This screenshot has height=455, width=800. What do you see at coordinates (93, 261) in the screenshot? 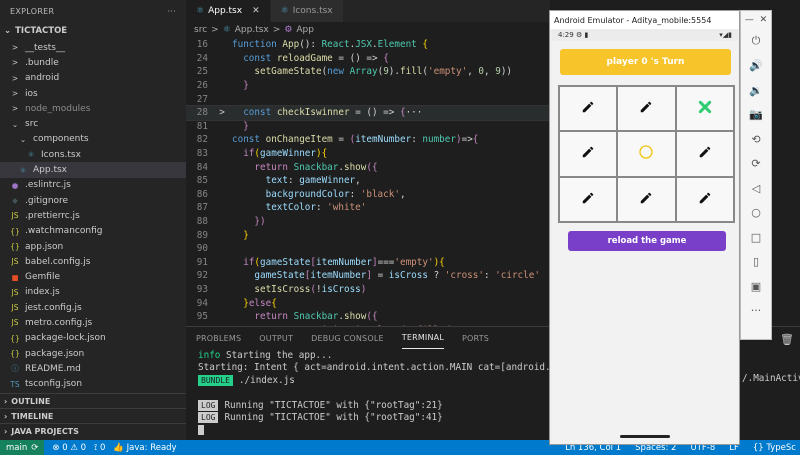
I see `tree-item: JS babel.config.js` at bounding box center [93, 261].